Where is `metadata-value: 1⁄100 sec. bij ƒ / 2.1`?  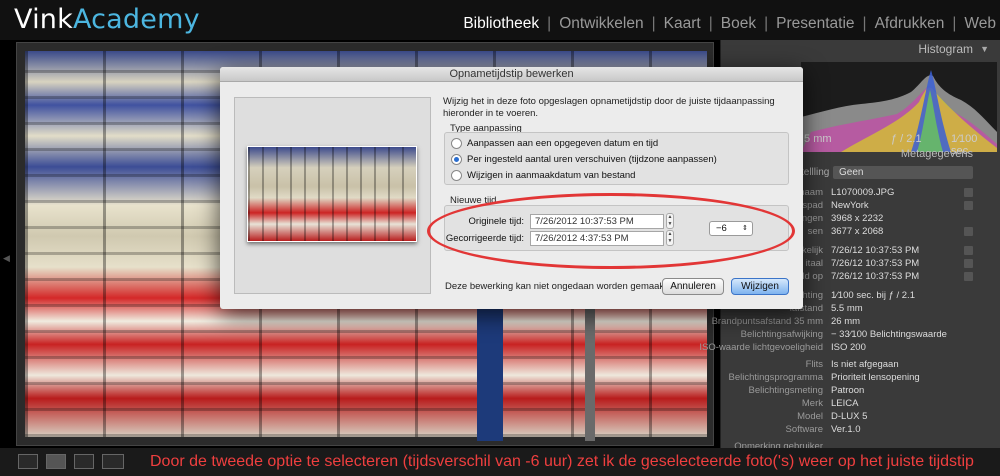
metadata-value: 1⁄100 sec. bij ƒ / 2.1 is located at coordinates (873, 295).